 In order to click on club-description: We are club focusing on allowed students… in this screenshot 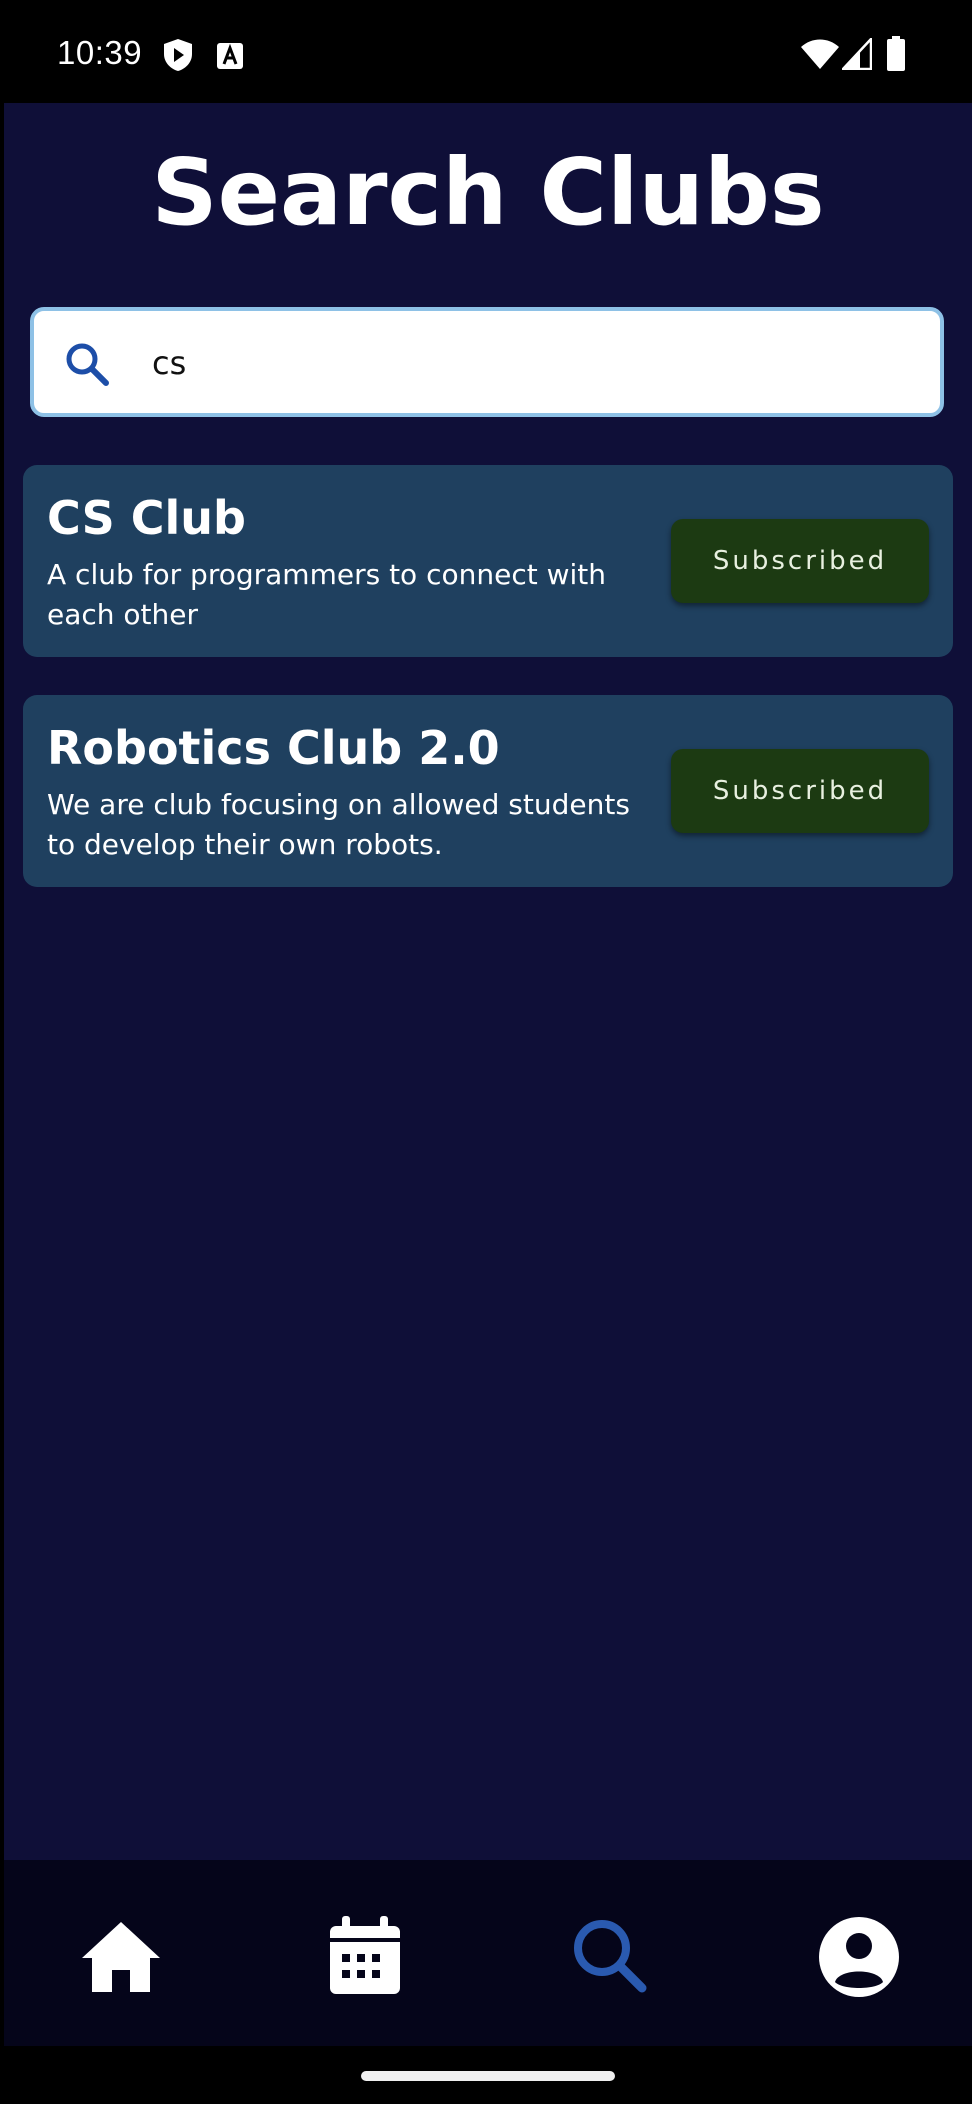, I will do `click(338, 824)`.